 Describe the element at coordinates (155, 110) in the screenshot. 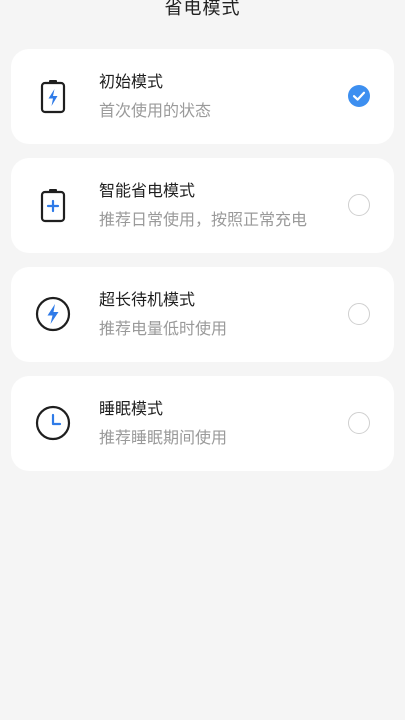

I see `mode-subtitle: 首次使用的状态` at that location.